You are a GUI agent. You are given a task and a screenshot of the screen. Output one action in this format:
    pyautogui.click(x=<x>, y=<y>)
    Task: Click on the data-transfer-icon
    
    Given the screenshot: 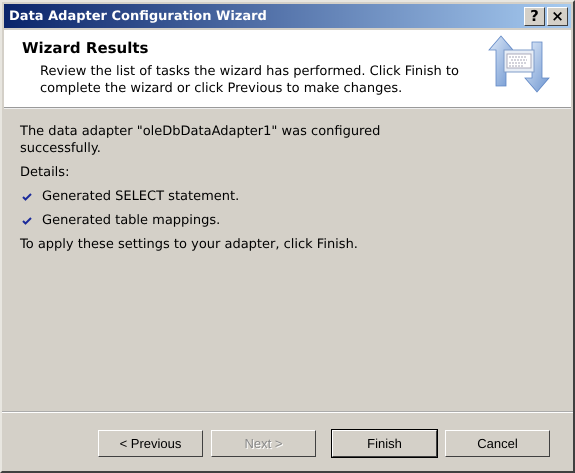 What is the action you would take?
    pyautogui.click(x=519, y=64)
    